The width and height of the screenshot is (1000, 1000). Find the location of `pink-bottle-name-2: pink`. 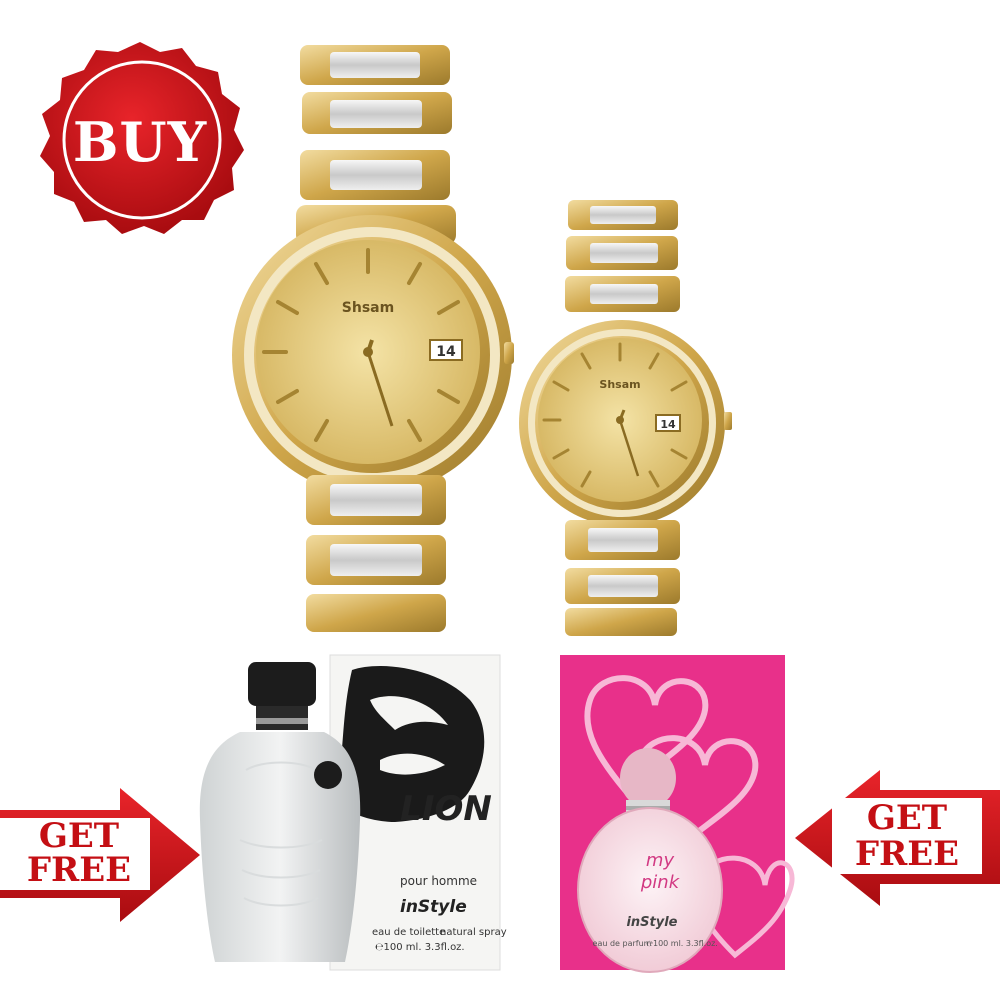

pink-bottle-name-2: pink is located at coordinates (660, 882).